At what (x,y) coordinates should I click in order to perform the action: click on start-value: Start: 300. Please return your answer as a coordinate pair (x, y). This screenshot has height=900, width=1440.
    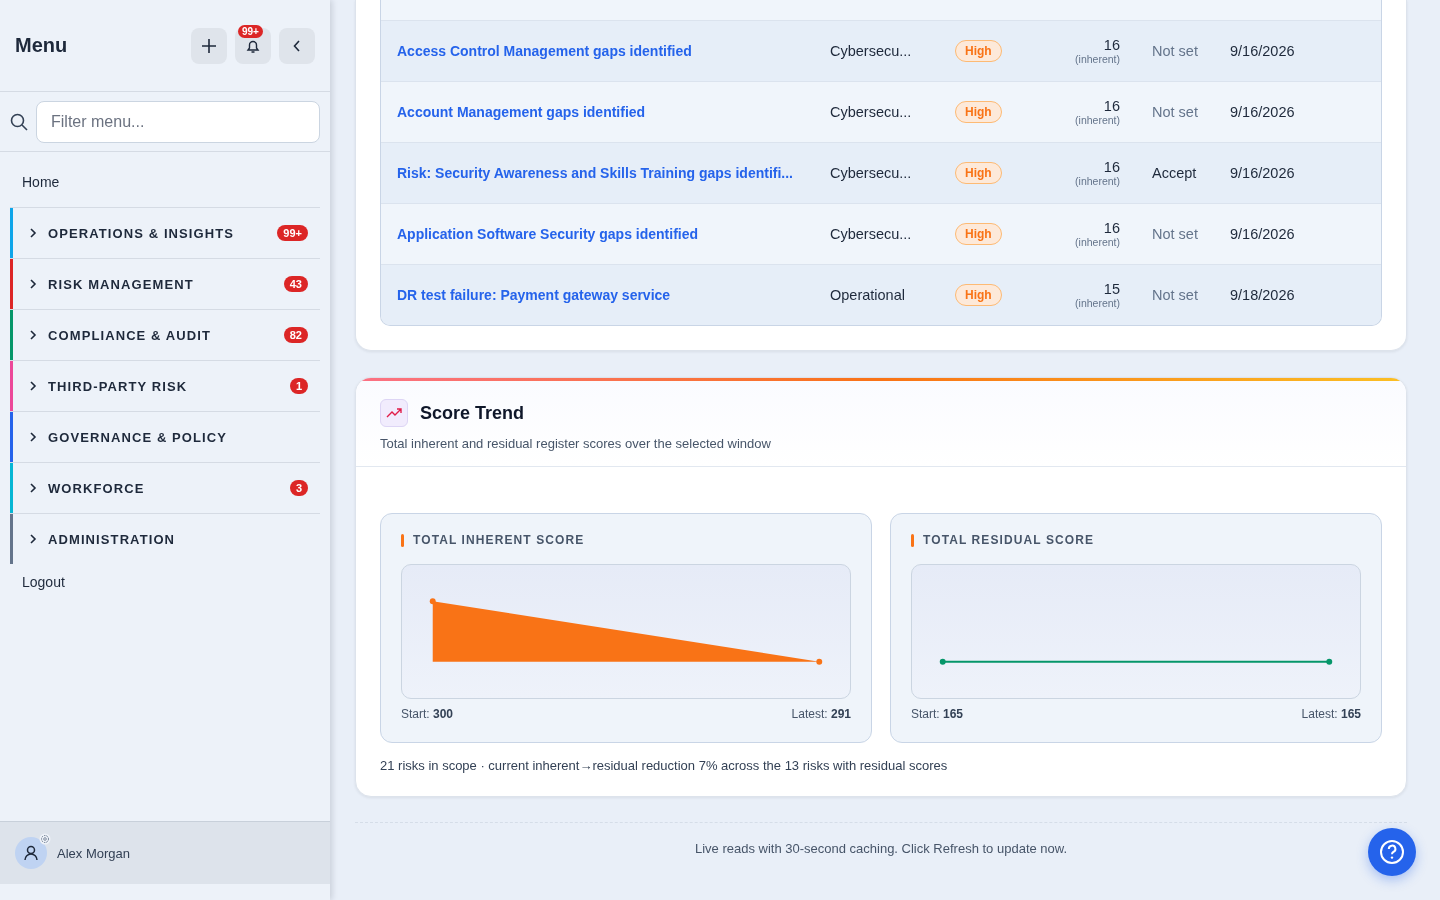
    Looking at the image, I should click on (427, 714).